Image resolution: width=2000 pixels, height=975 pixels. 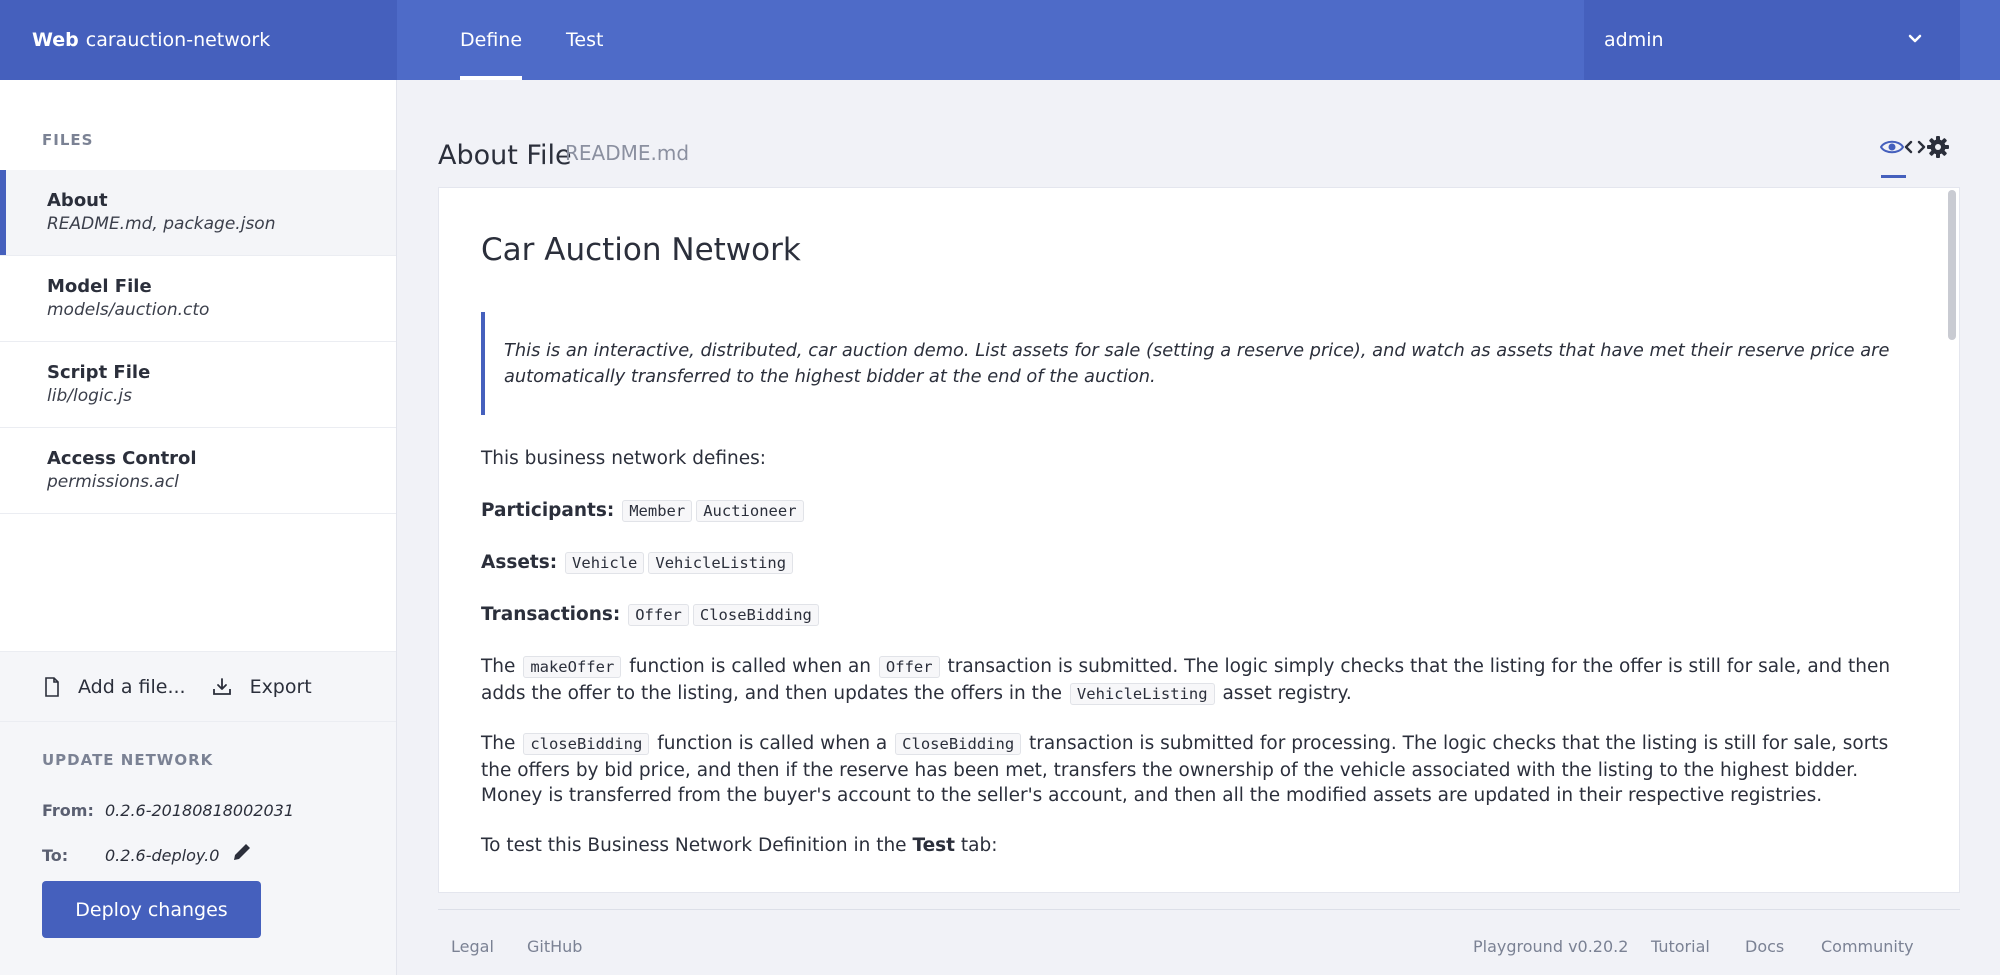 What do you see at coordinates (657, 511) in the screenshot?
I see `code-member: Member` at bounding box center [657, 511].